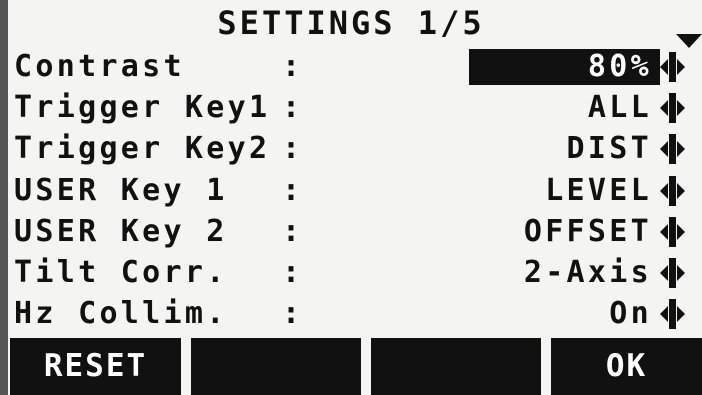  Describe the element at coordinates (121, 272) in the screenshot. I see `setting-label: Tilt Corr.` at that location.